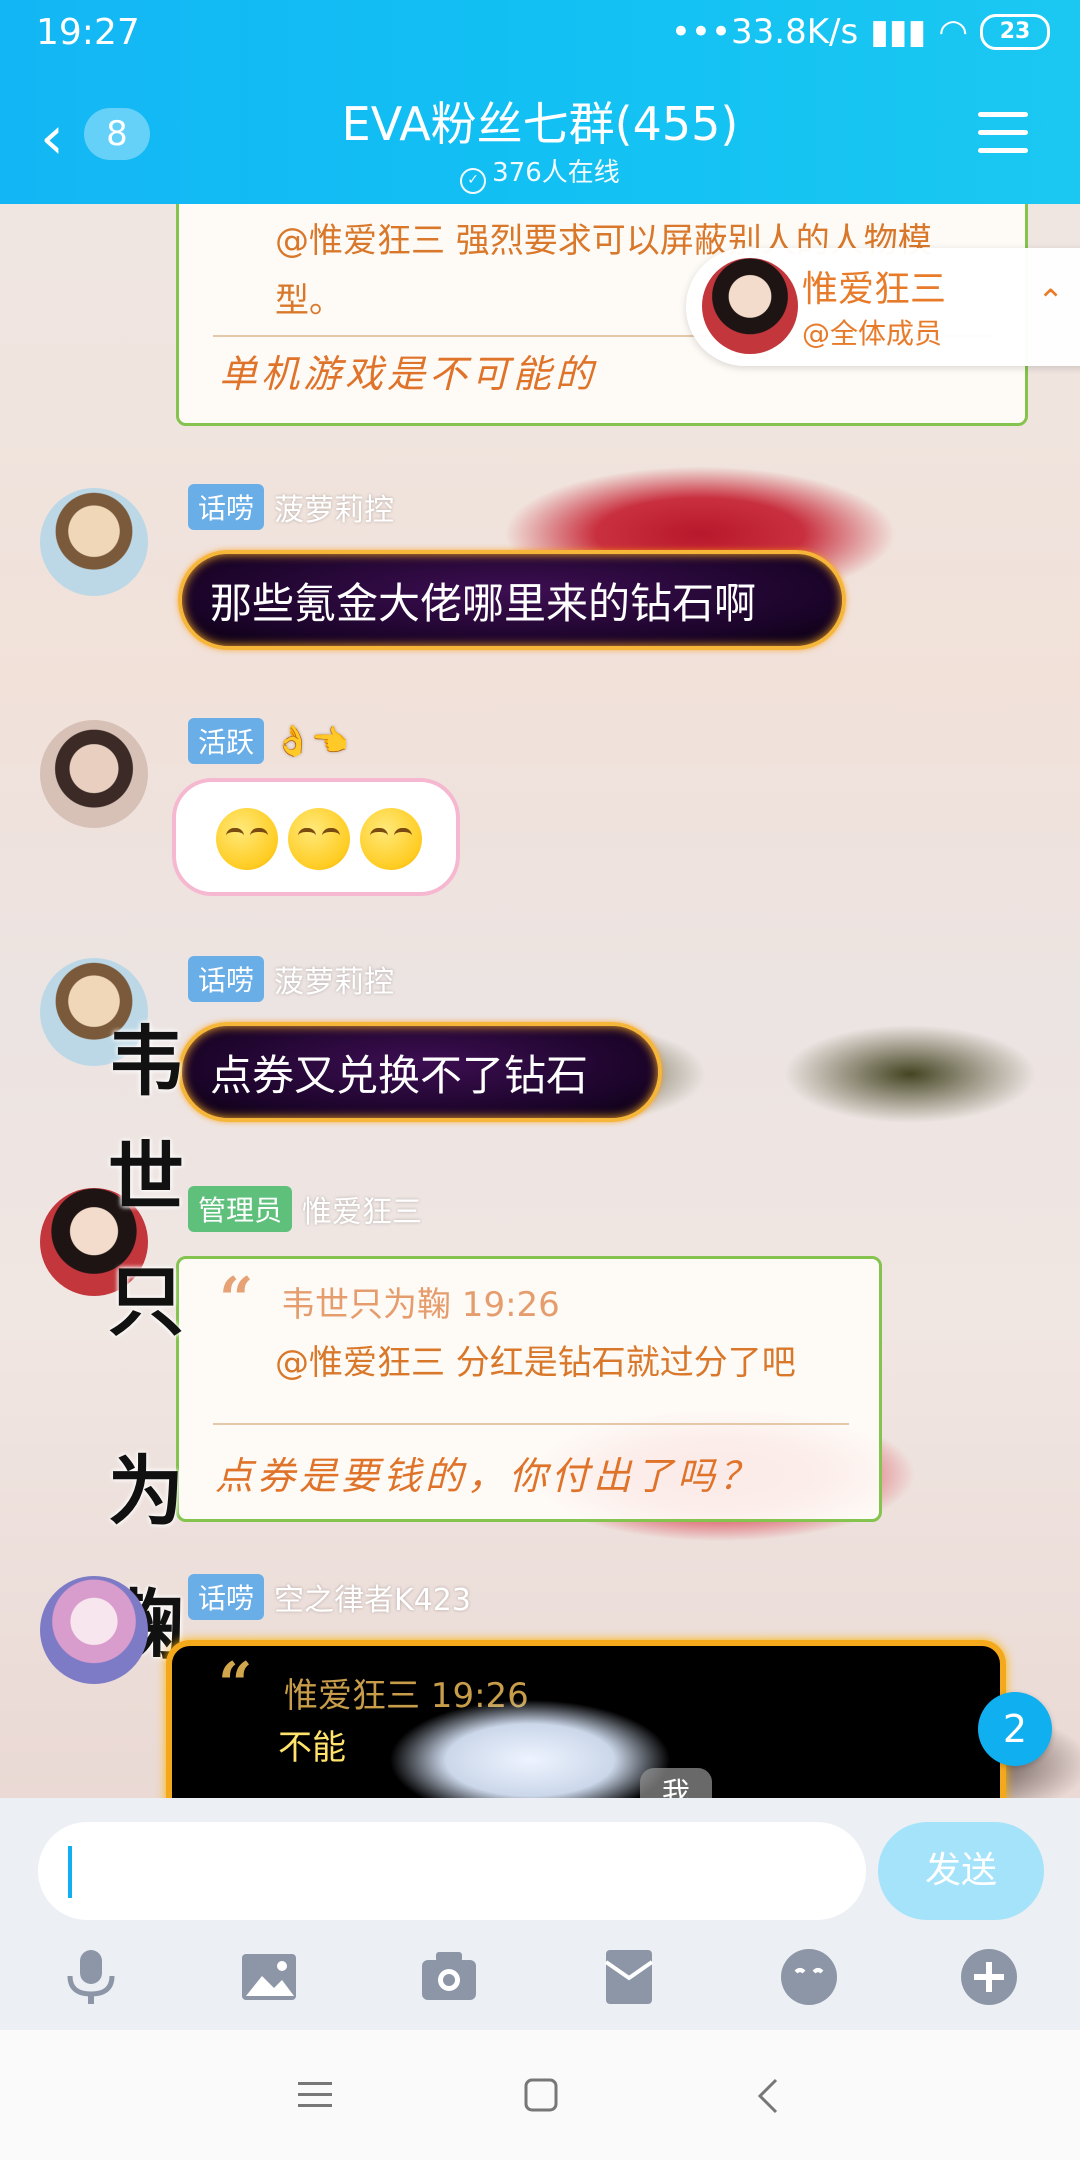 Image resolution: width=1080 pixels, height=2160 pixels. What do you see at coordinates (1003, 139) in the screenshot?
I see `menu-icon` at bounding box center [1003, 139].